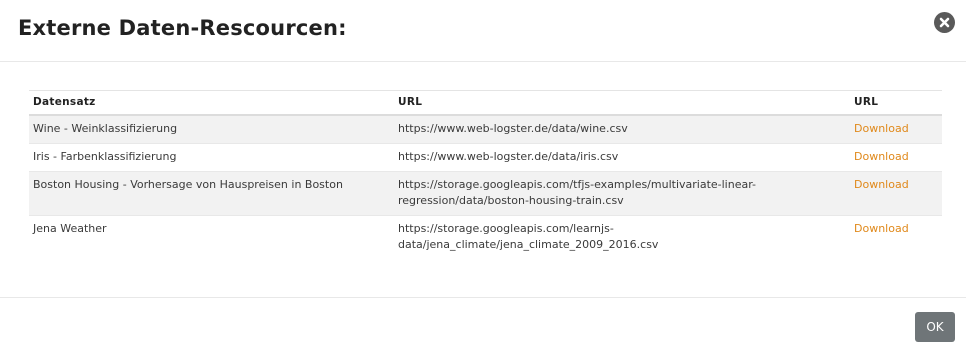  I want to click on table-header-row: Datensatz URL URL, so click(485, 103).